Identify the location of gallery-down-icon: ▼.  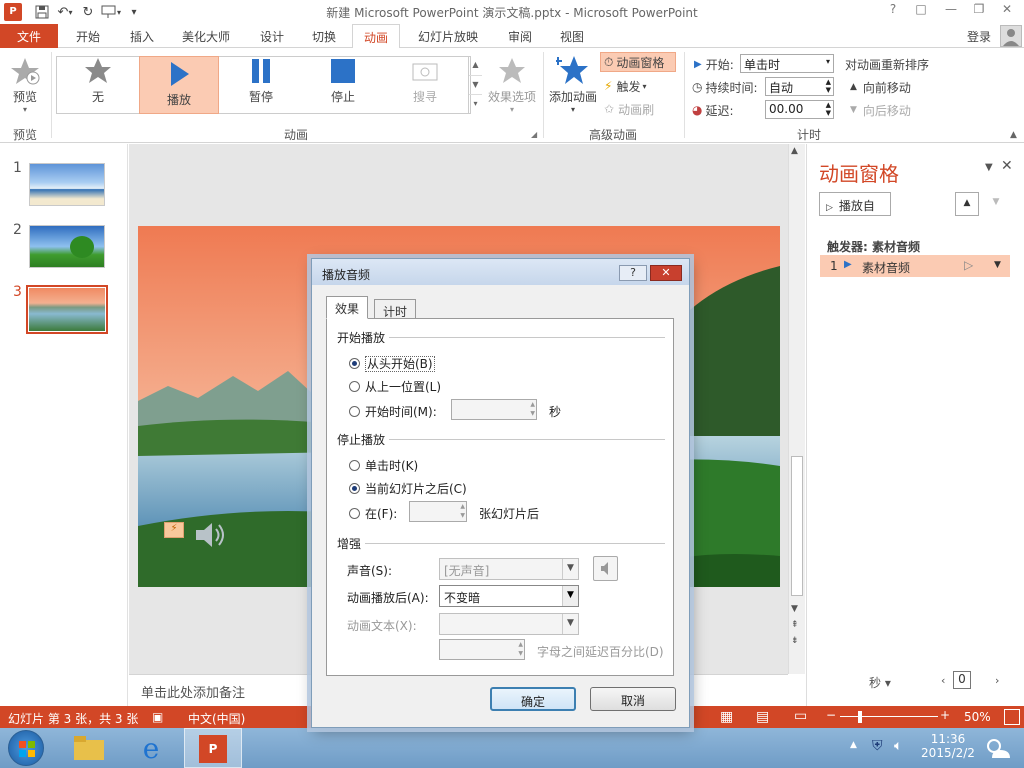
(475, 84).